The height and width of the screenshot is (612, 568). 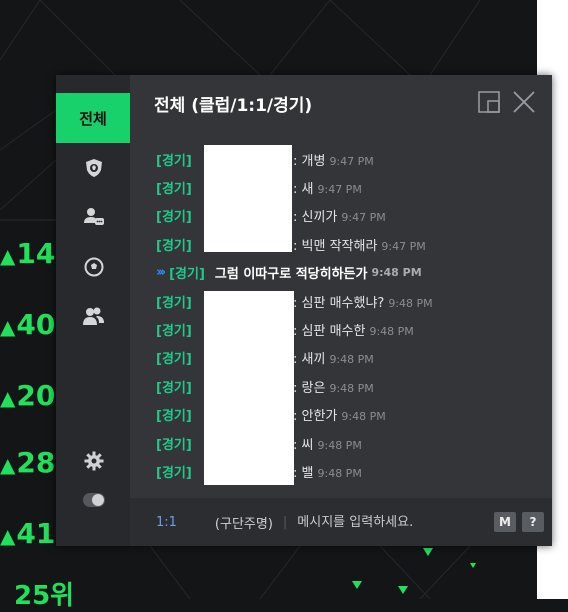 I want to click on help-button: ?, so click(x=533, y=522).